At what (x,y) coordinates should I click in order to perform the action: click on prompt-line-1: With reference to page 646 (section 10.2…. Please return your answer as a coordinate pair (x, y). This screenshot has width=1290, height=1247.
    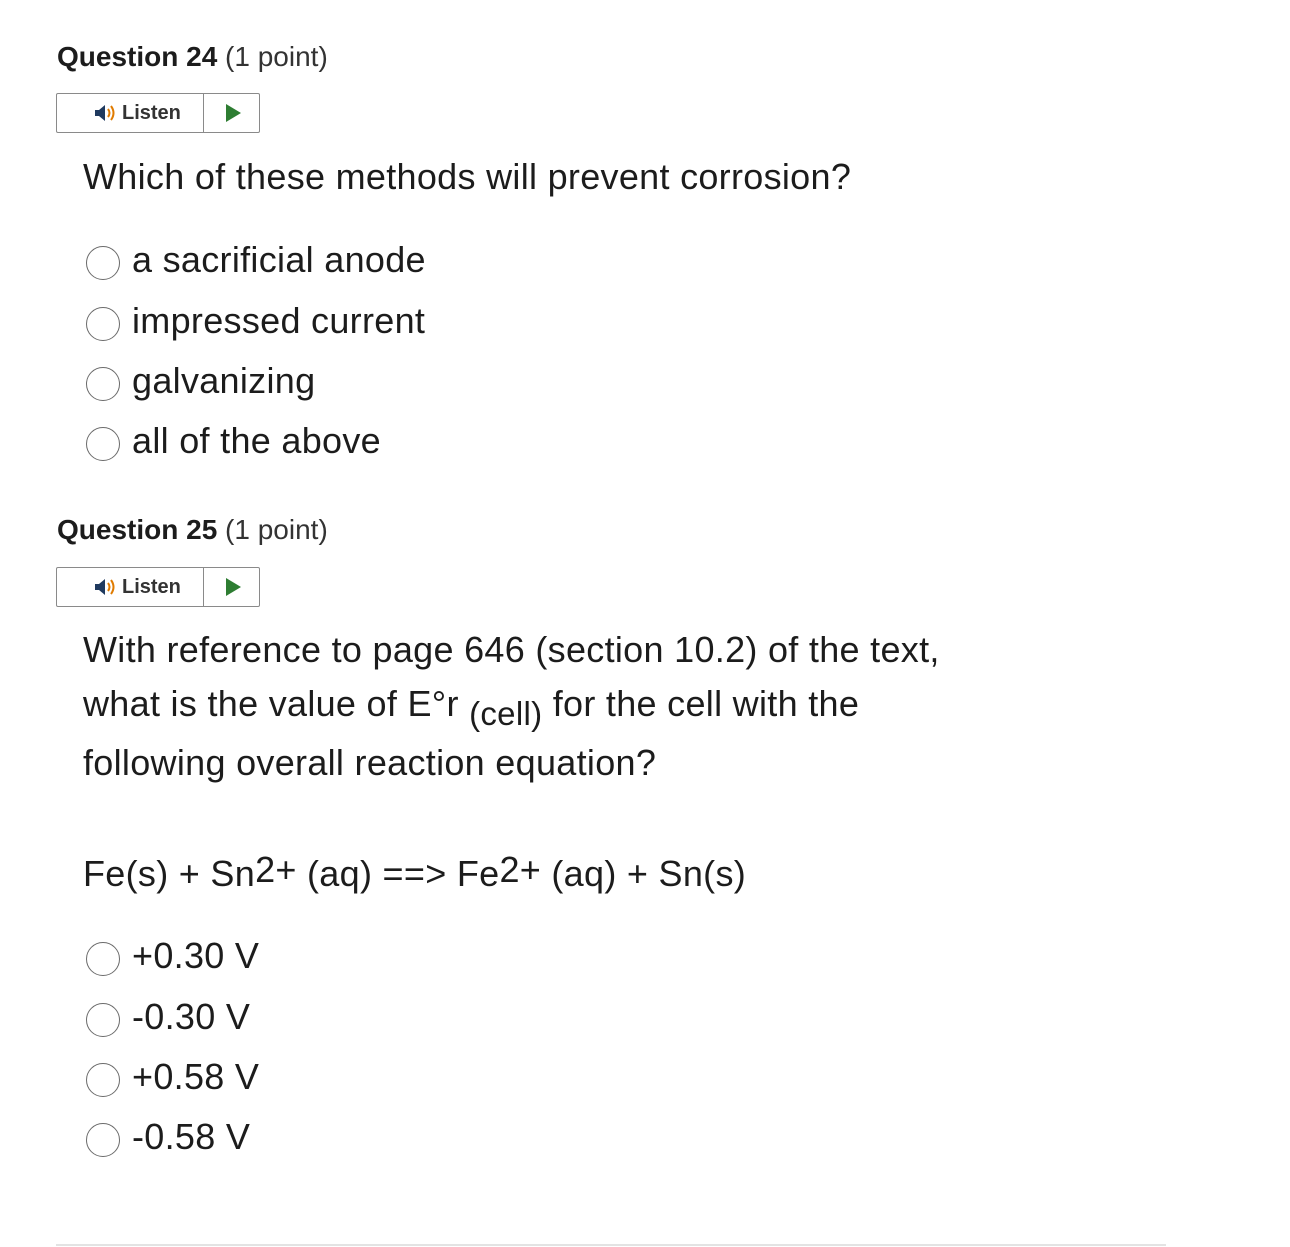
    Looking at the image, I should click on (511, 649).